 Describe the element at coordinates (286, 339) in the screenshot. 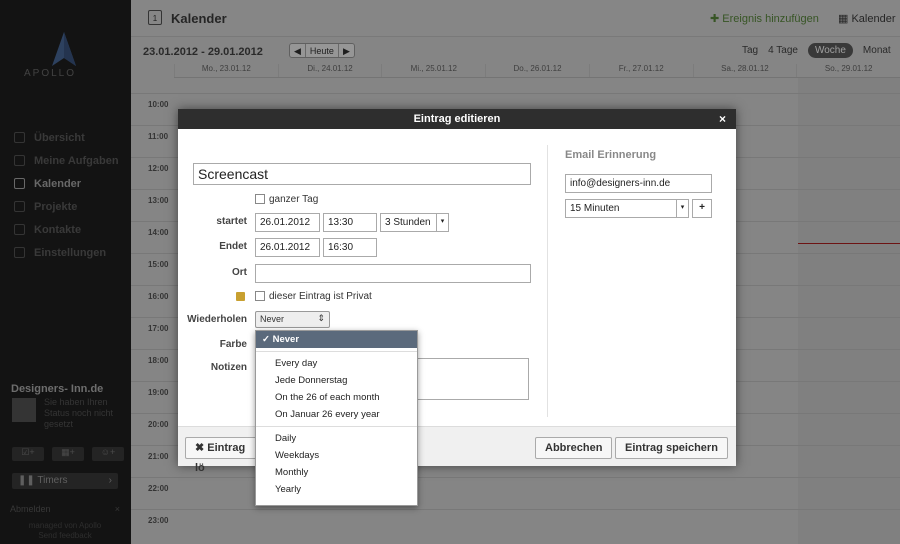

I see `option-label: Never` at that location.